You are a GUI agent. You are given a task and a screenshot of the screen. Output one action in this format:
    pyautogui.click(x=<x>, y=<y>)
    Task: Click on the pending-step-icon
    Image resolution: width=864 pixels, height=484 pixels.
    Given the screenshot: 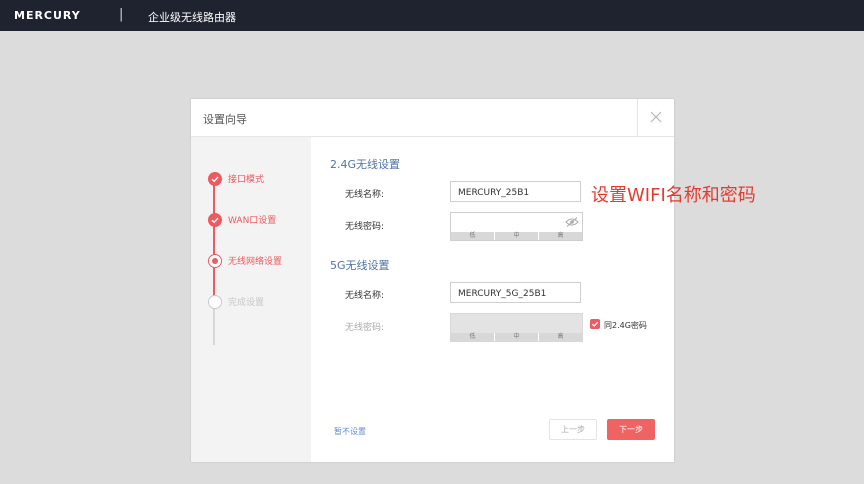 What is the action you would take?
    pyautogui.click(x=215, y=302)
    